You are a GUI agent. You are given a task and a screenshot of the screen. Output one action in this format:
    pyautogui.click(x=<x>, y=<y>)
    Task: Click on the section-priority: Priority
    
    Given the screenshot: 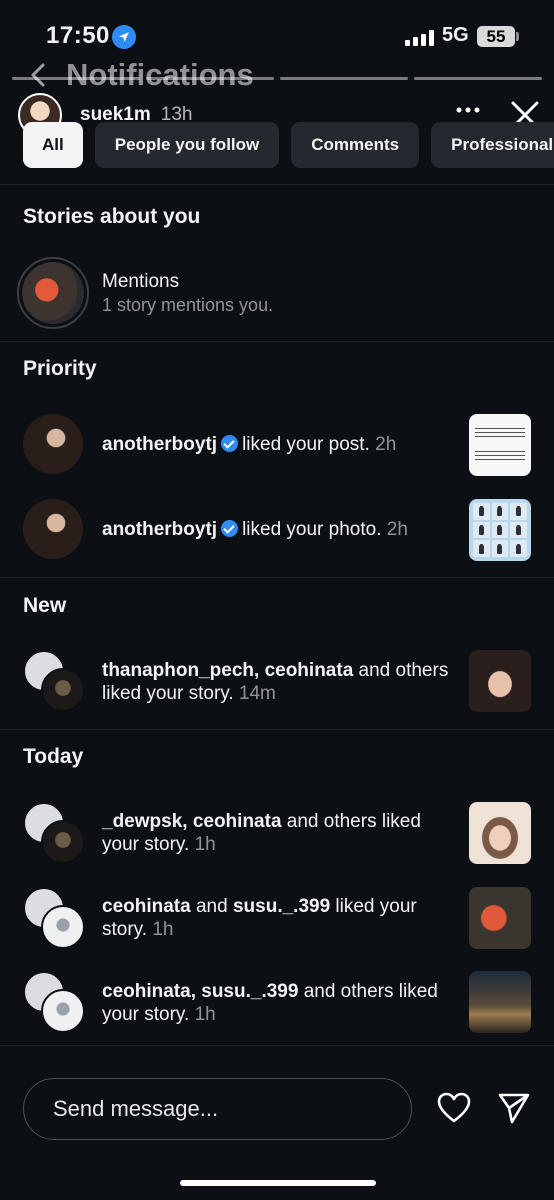 What is the action you would take?
    pyautogui.click(x=60, y=368)
    